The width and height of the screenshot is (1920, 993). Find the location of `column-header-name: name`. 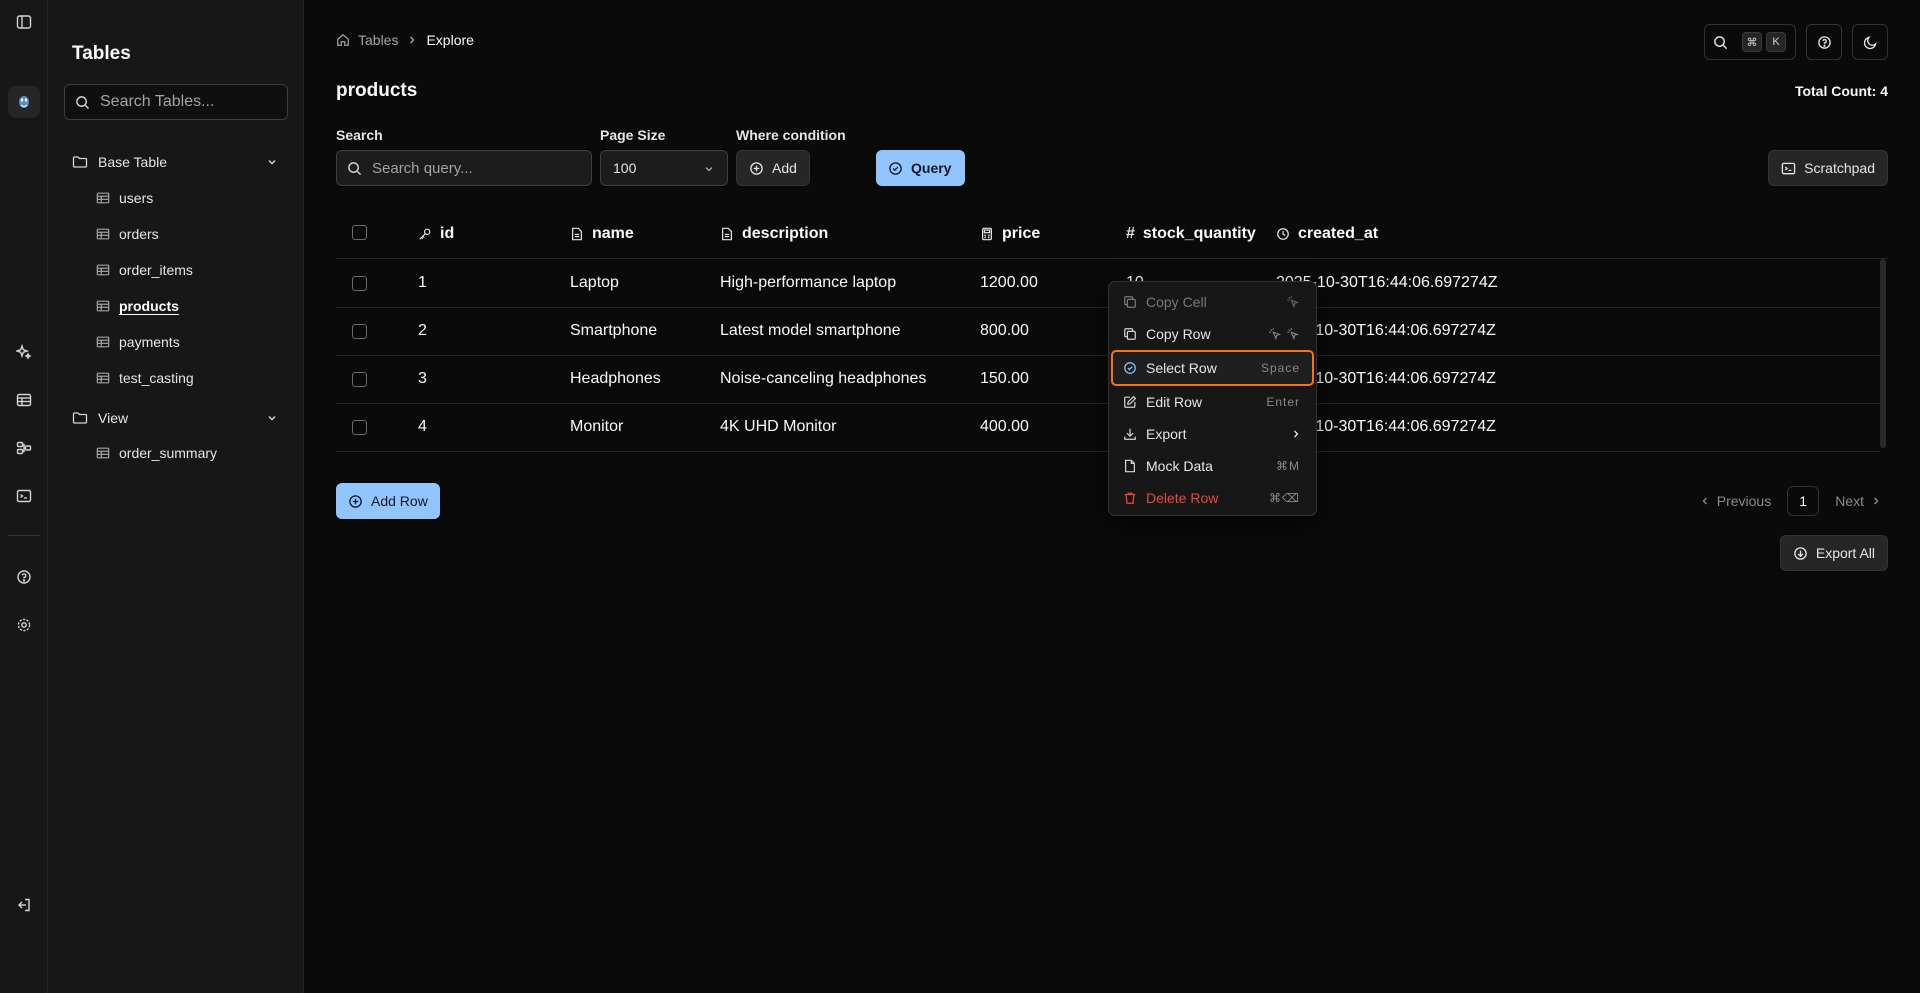

column-header-name: name is located at coordinates (602, 234).